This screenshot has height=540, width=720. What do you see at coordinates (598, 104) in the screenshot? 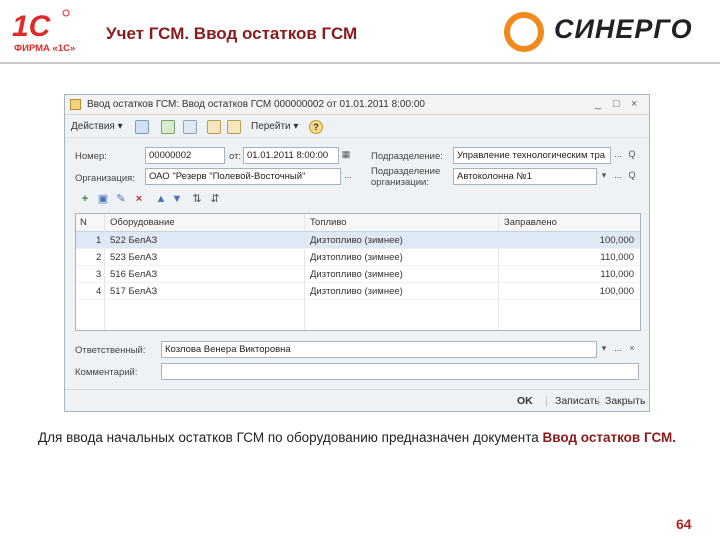
I see `minimize-button: _` at bounding box center [598, 104].